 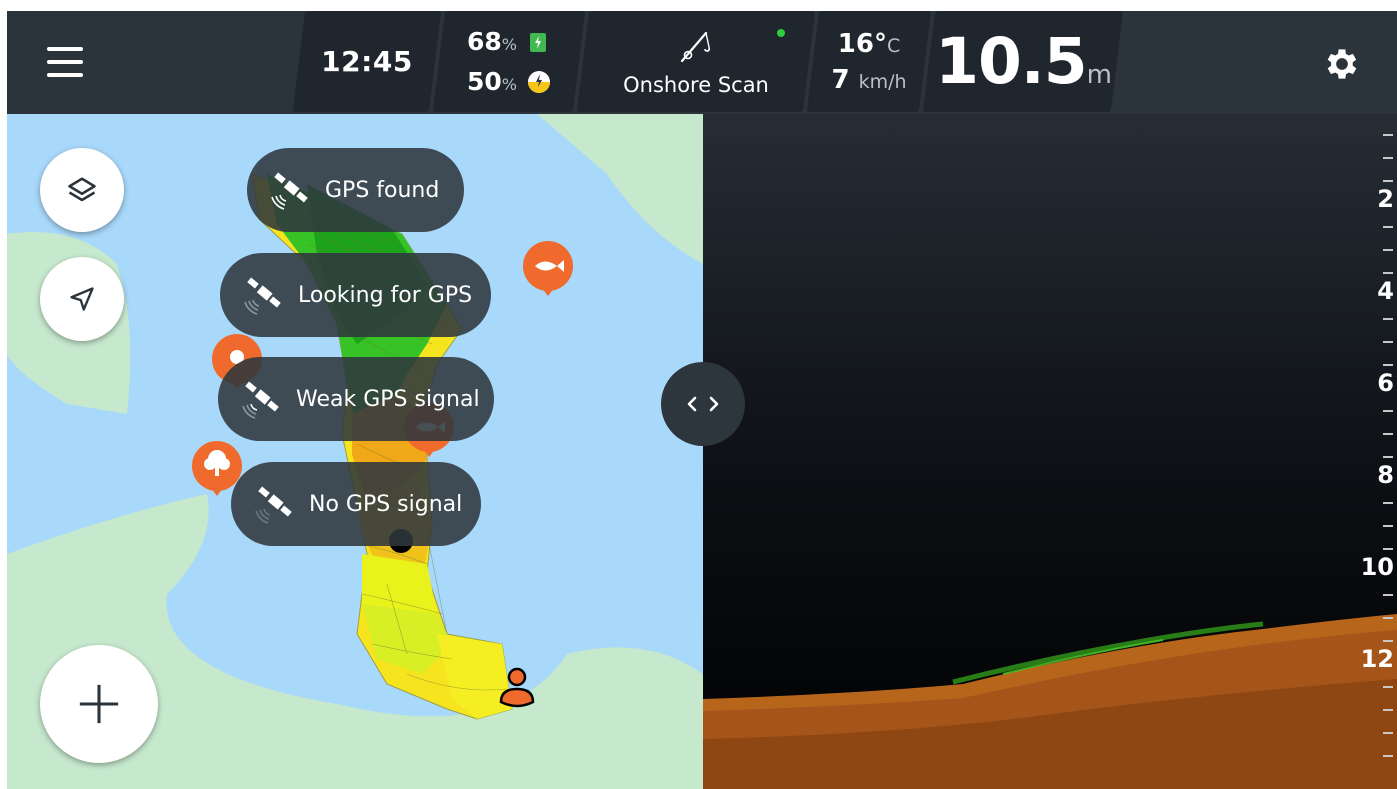 I want to click on mode-label: Onshore Scan, so click(x=696, y=84).